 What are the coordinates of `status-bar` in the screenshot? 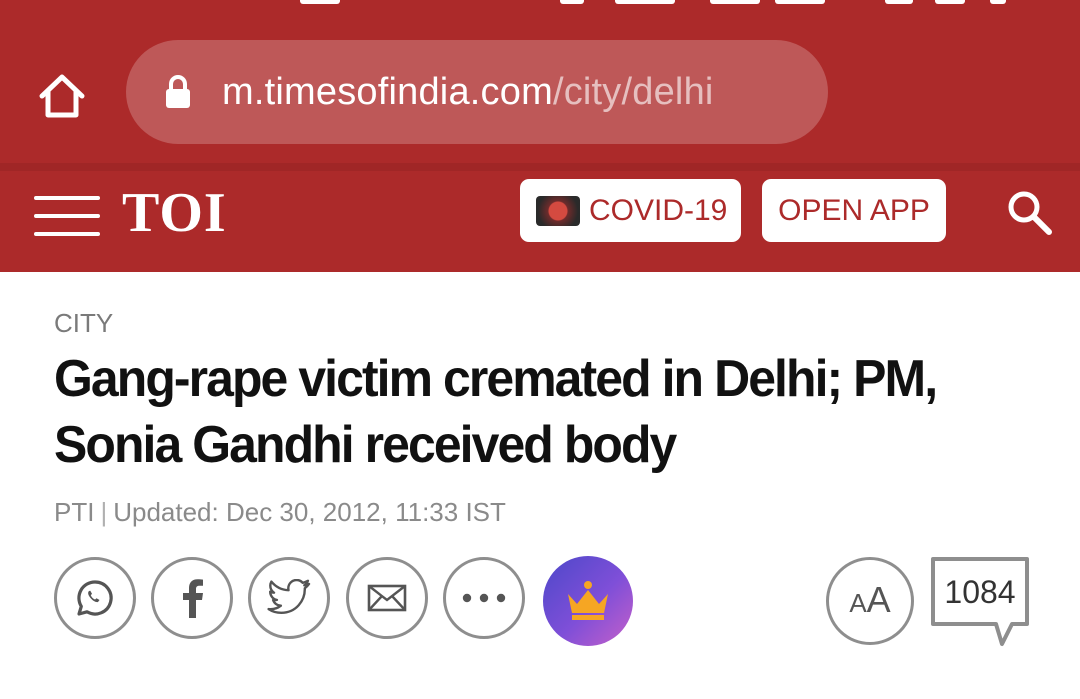 It's located at (540, 3).